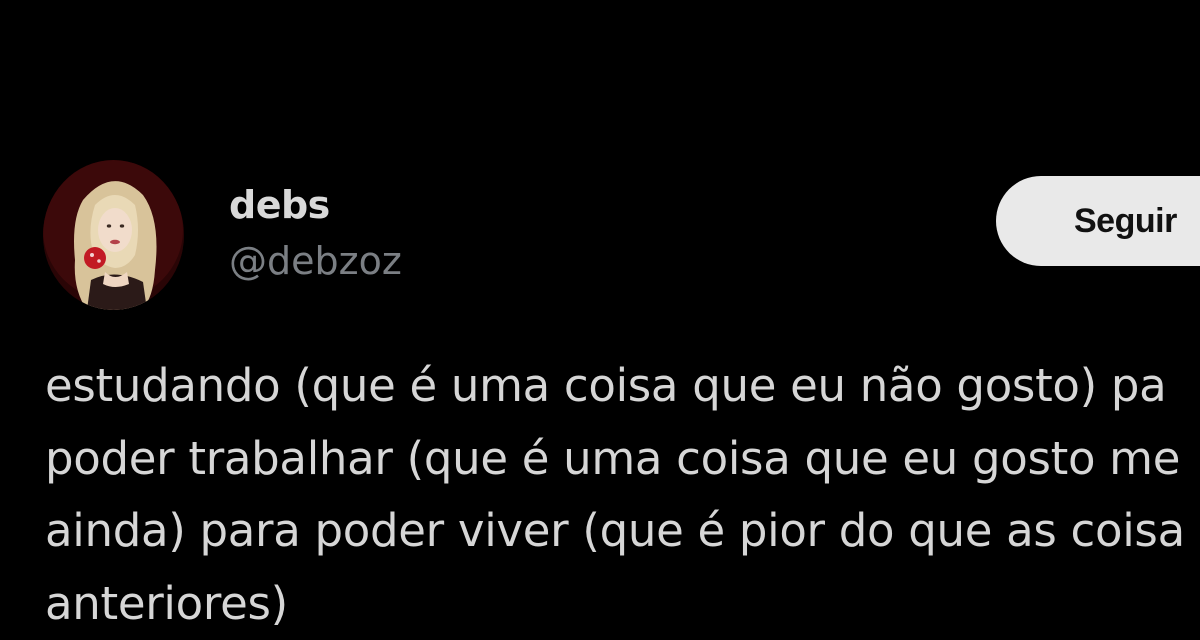 The height and width of the screenshot is (640, 1200). I want to click on avatar, so click(113, 235).